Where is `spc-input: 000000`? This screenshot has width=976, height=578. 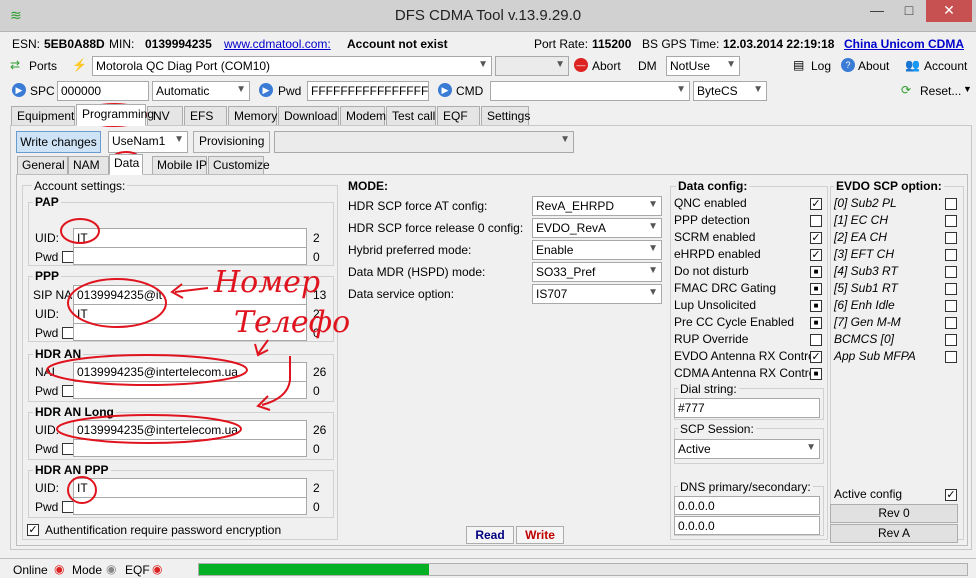
spc-input: 000000 is located at coordinates (103, 91).